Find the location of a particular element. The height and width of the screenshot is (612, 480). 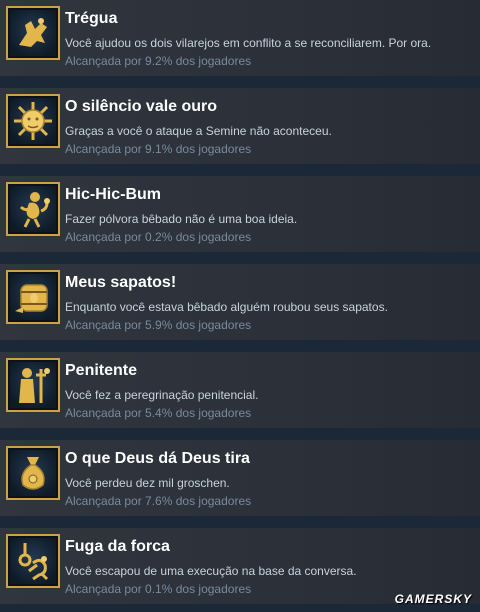

sun-face-icon is located at coordinates (33, 121).